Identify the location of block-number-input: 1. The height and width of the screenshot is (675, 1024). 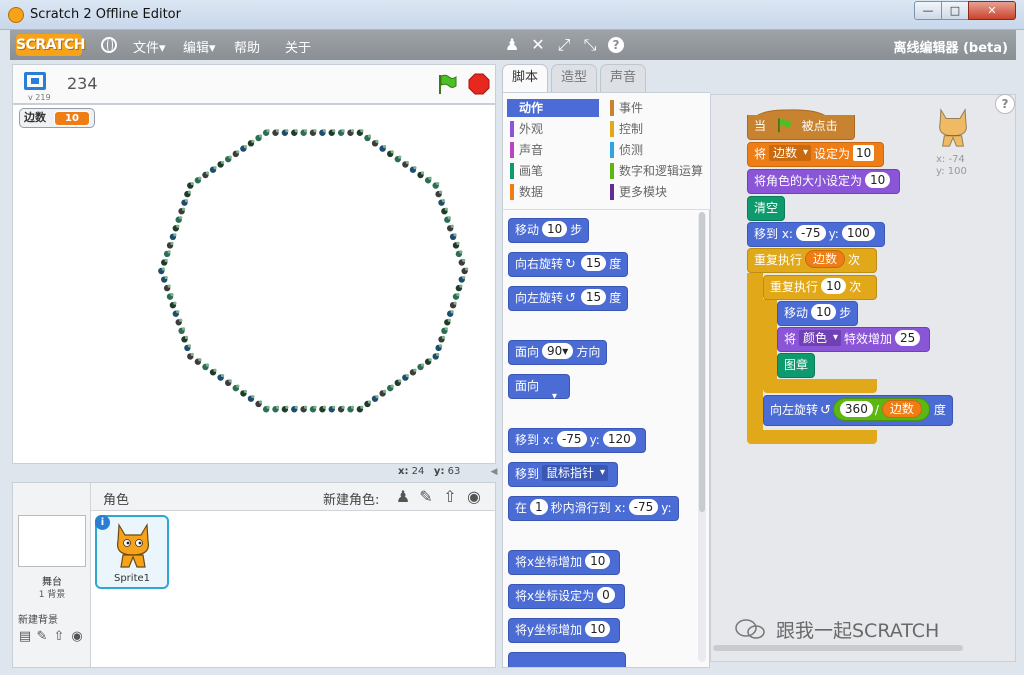
(539, 507).